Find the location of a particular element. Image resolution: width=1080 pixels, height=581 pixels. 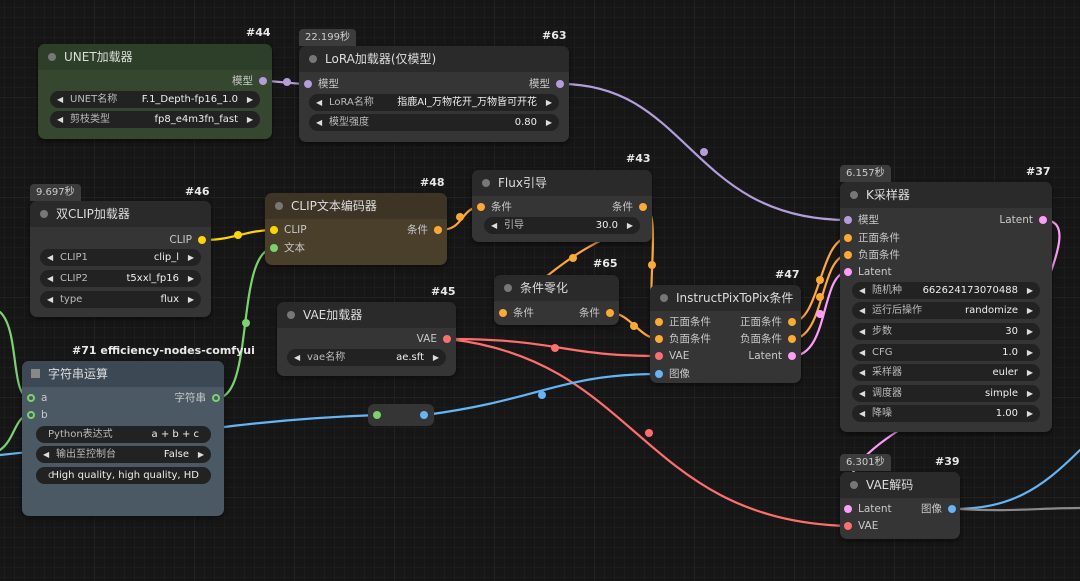

node-header: UNET加载器 is located at coordinates (155, 57).